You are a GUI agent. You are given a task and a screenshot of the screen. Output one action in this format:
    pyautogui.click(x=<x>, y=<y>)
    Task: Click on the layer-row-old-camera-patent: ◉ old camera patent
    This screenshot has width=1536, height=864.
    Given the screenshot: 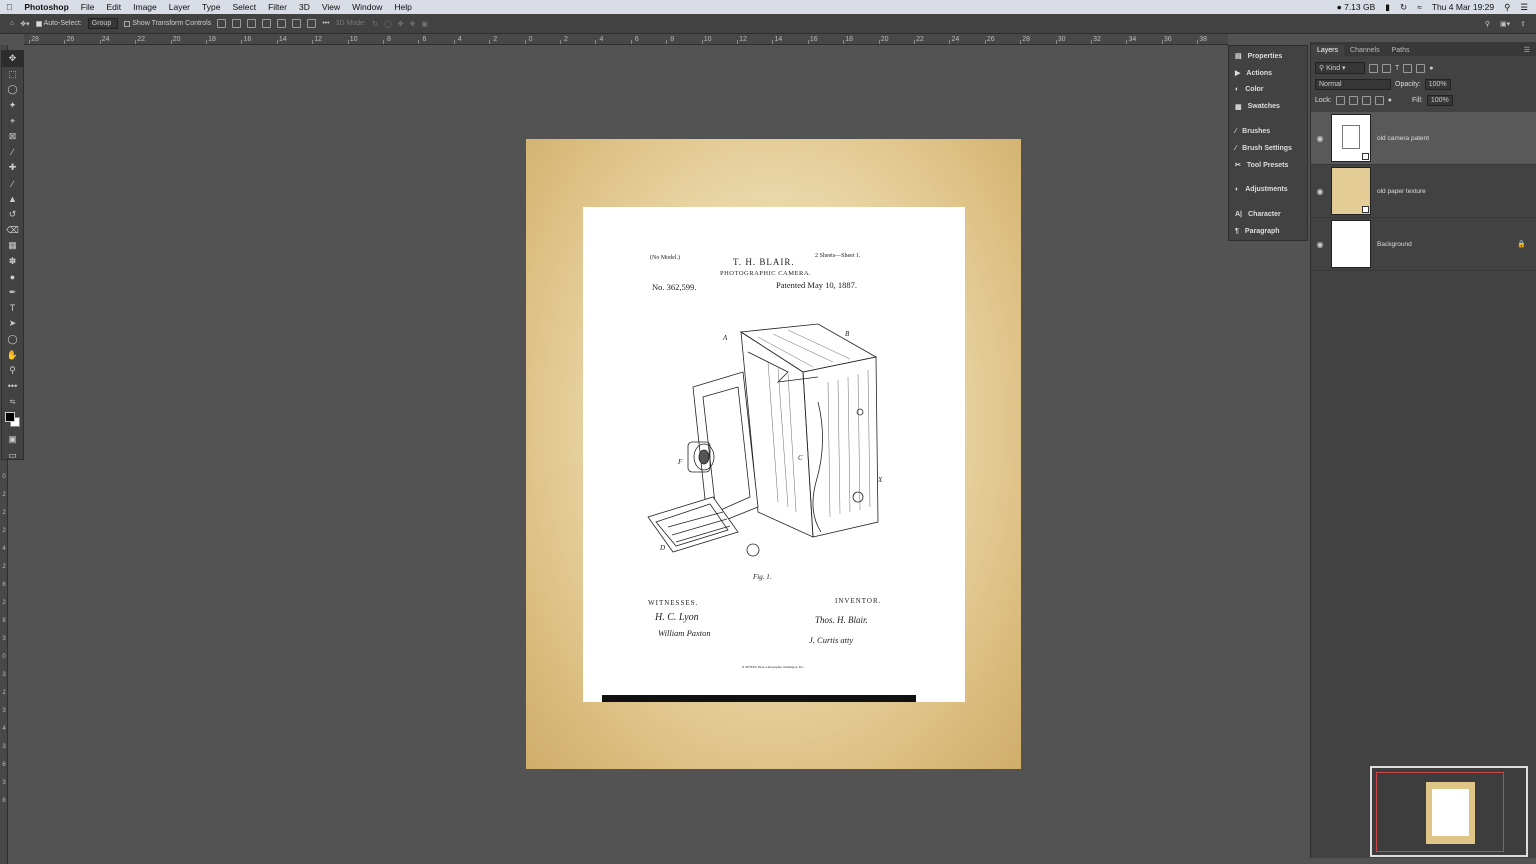 What is the action you would take?
    pyautogui.click(x=1423, y=138)
    